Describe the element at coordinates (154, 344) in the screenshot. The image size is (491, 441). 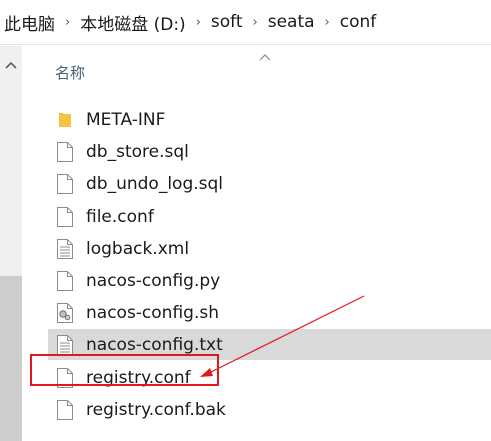
I see `file-name: nacos-config.txt` at that location.